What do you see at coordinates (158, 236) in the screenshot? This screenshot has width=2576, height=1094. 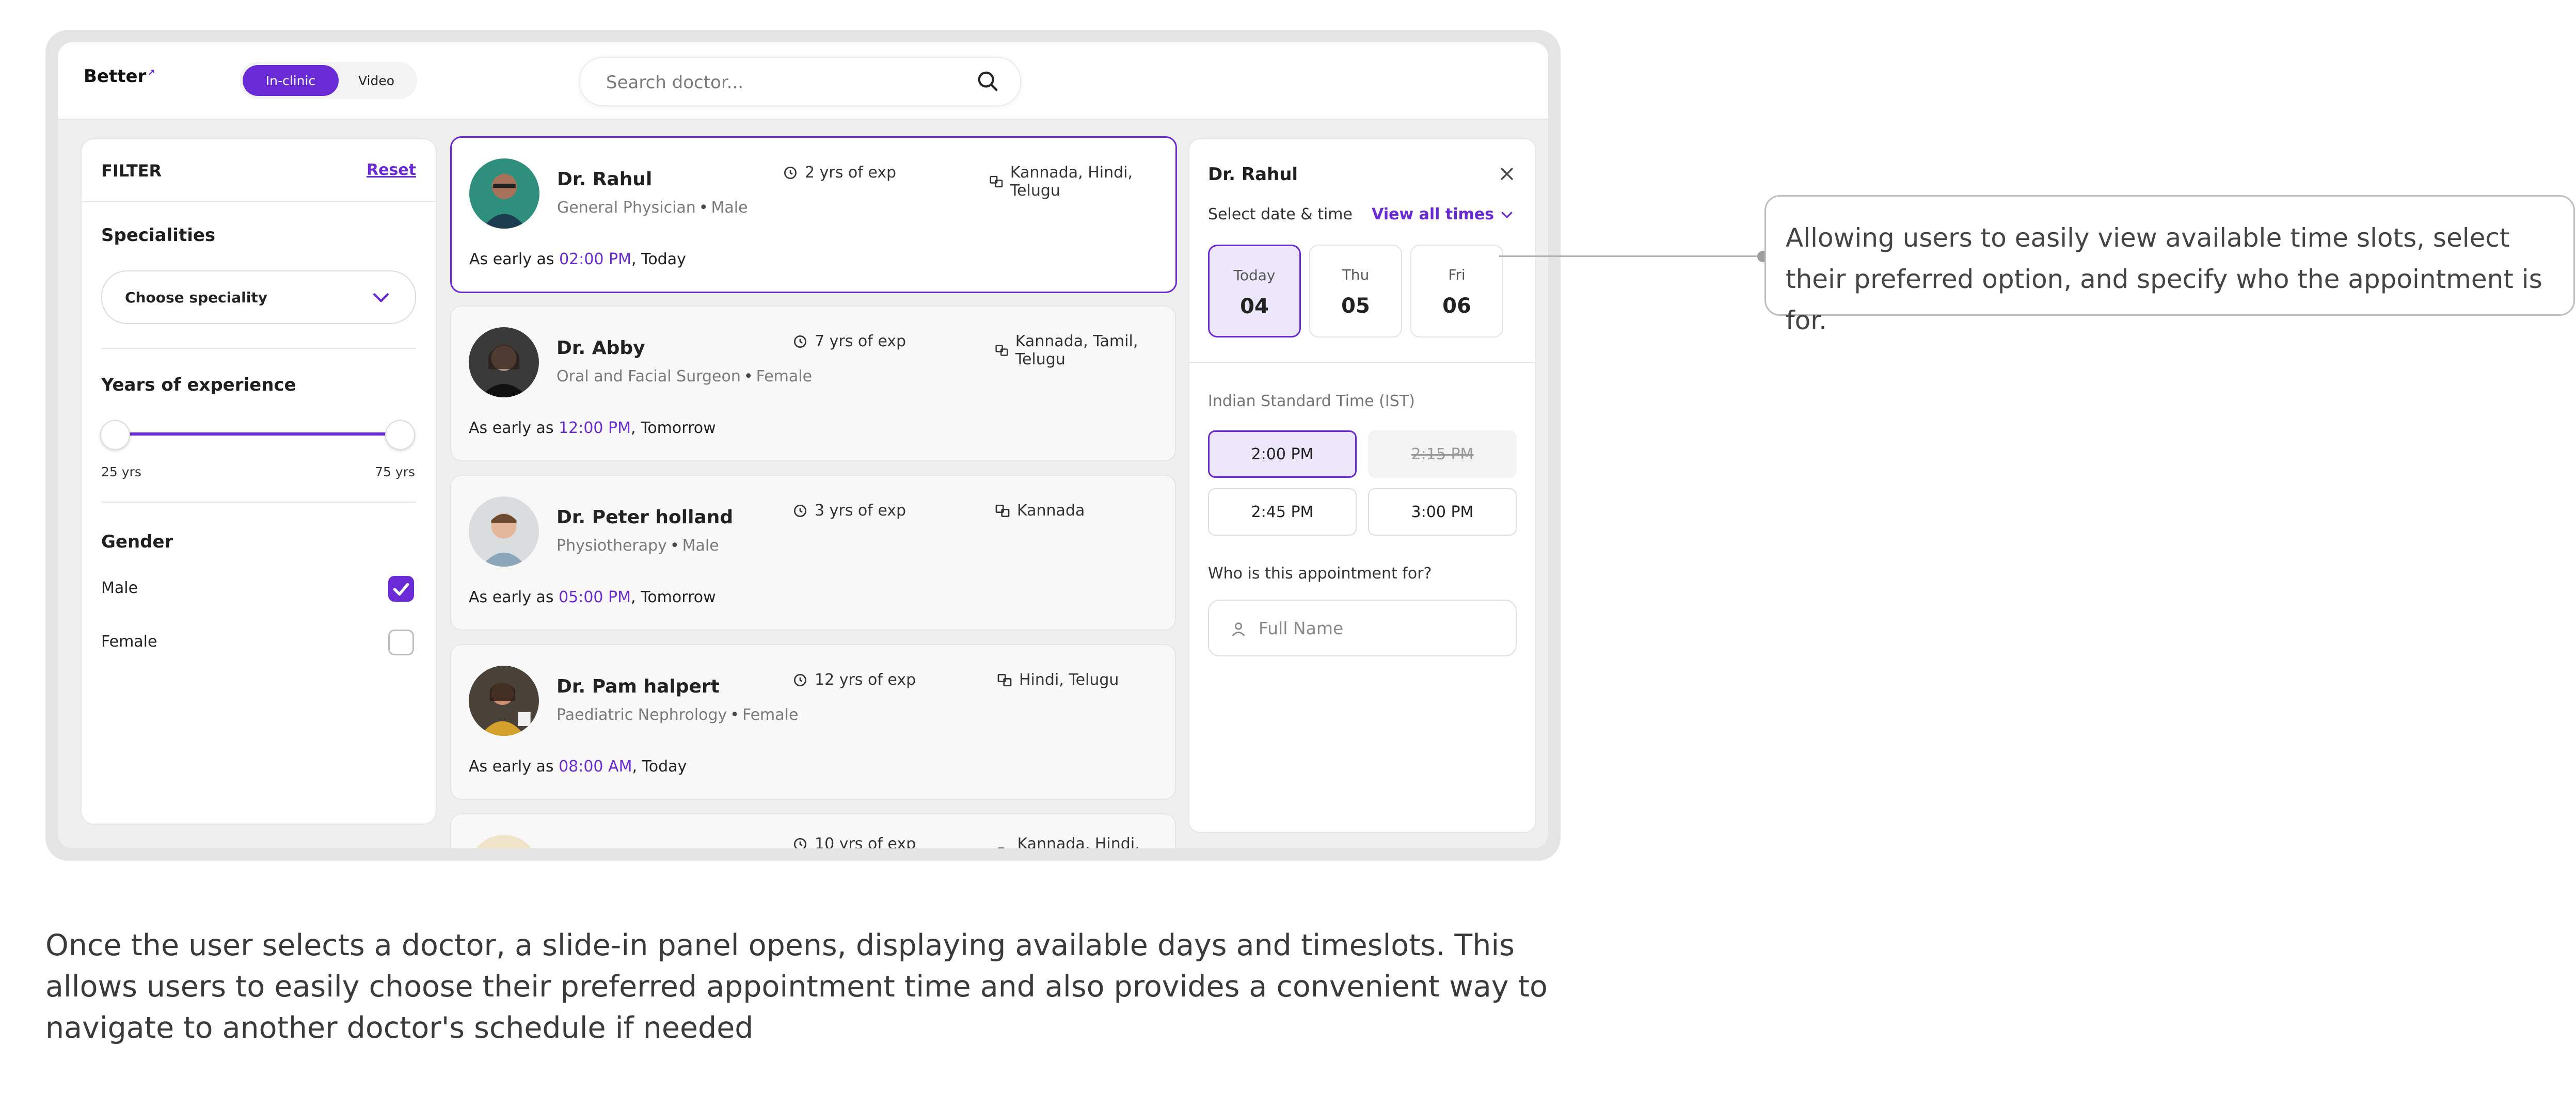 I see `specialities-title: Specialities` at bounding box center [158, 236].